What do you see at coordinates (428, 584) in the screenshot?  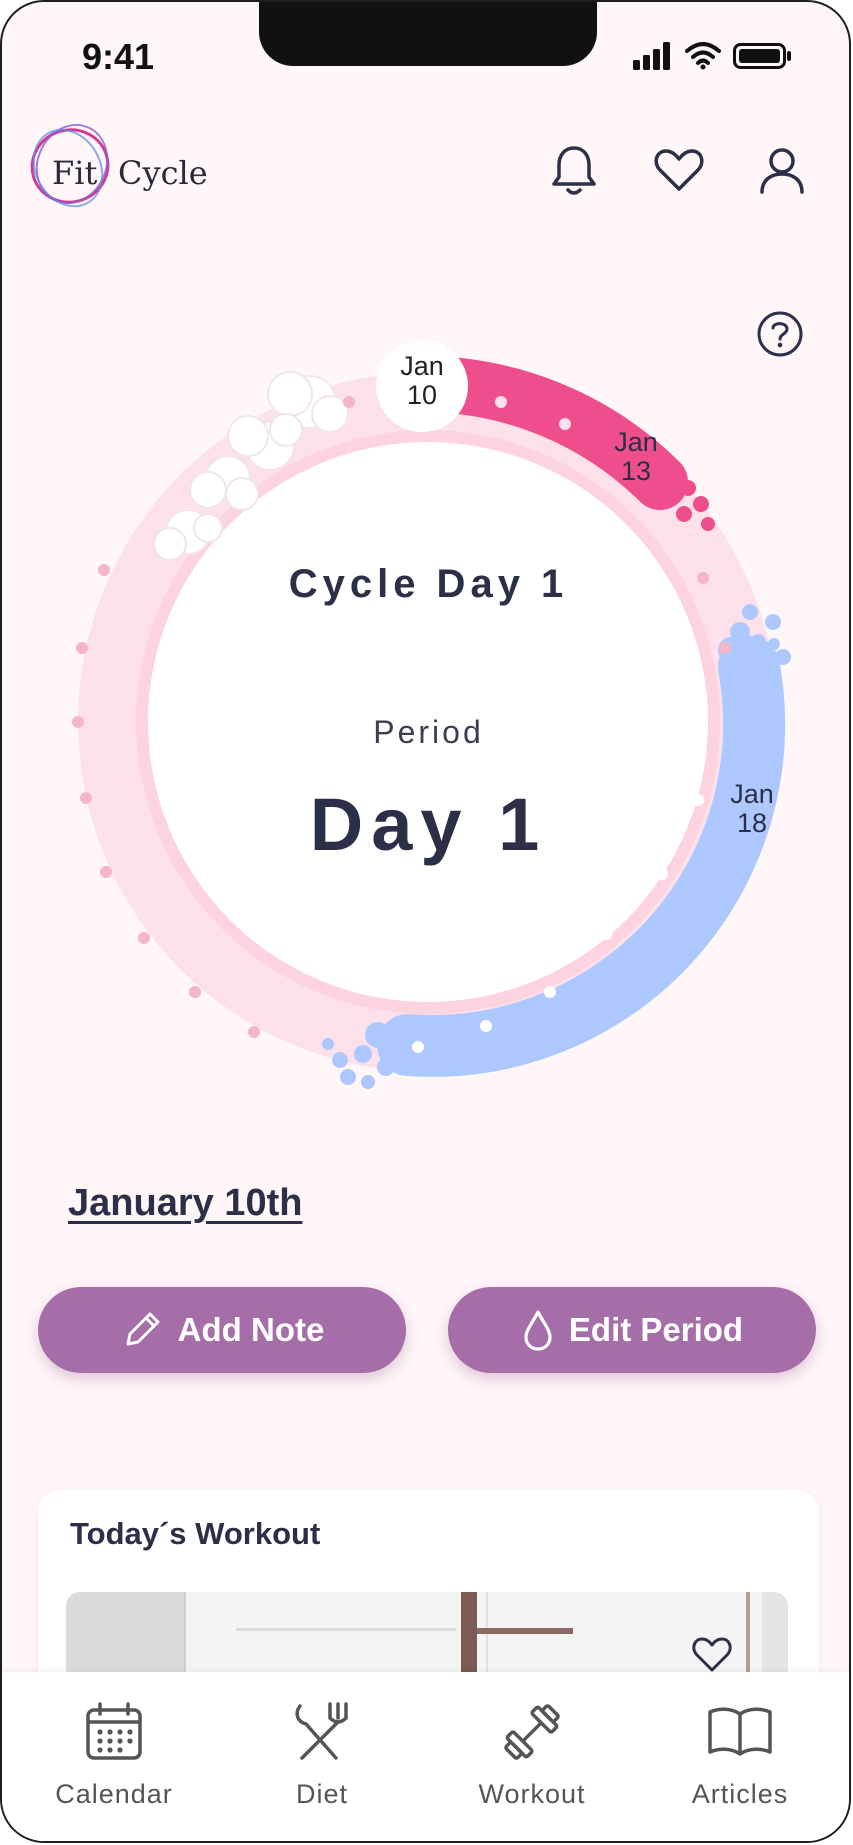 I see `cycle-day-title: Cycle Day 1` at bounding box center [428, 584].